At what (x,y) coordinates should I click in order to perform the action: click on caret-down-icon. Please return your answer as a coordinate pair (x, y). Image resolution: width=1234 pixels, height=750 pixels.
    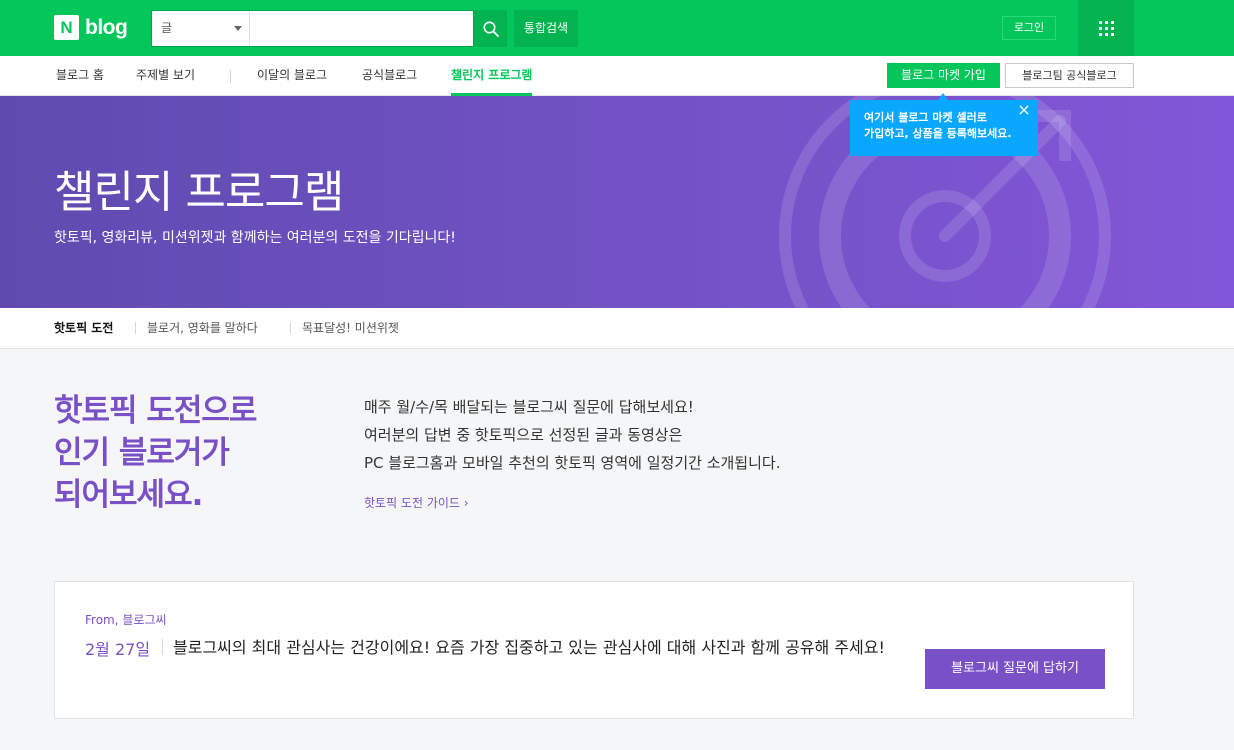
    Looking at the image, I should click on (238, 28).